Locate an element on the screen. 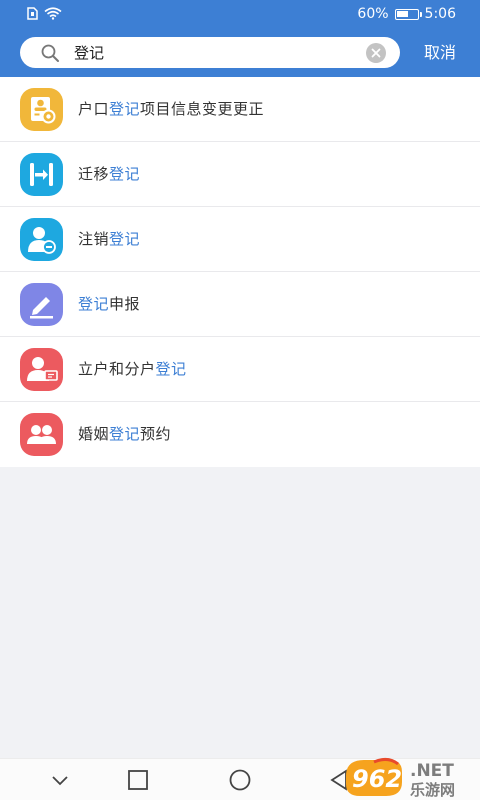  edit-pen-icon is located at coordinates (41, 304).